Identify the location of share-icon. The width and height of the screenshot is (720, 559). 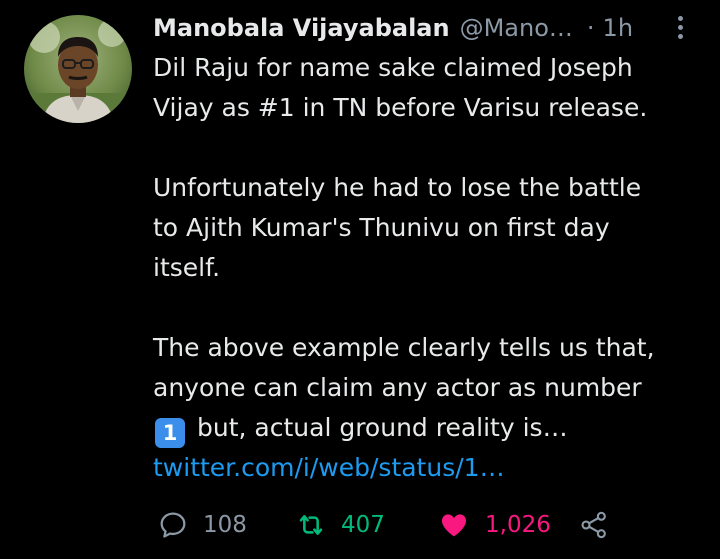
(593, 525).